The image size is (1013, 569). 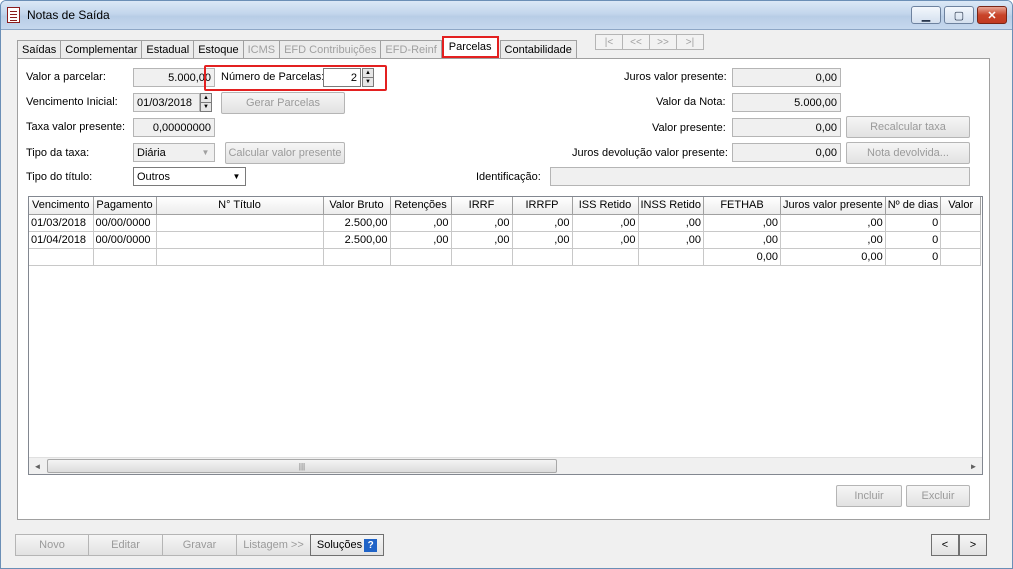 I want to click on taxa-valor-presente-field: 0,00000000, so click(x=174, y=127).